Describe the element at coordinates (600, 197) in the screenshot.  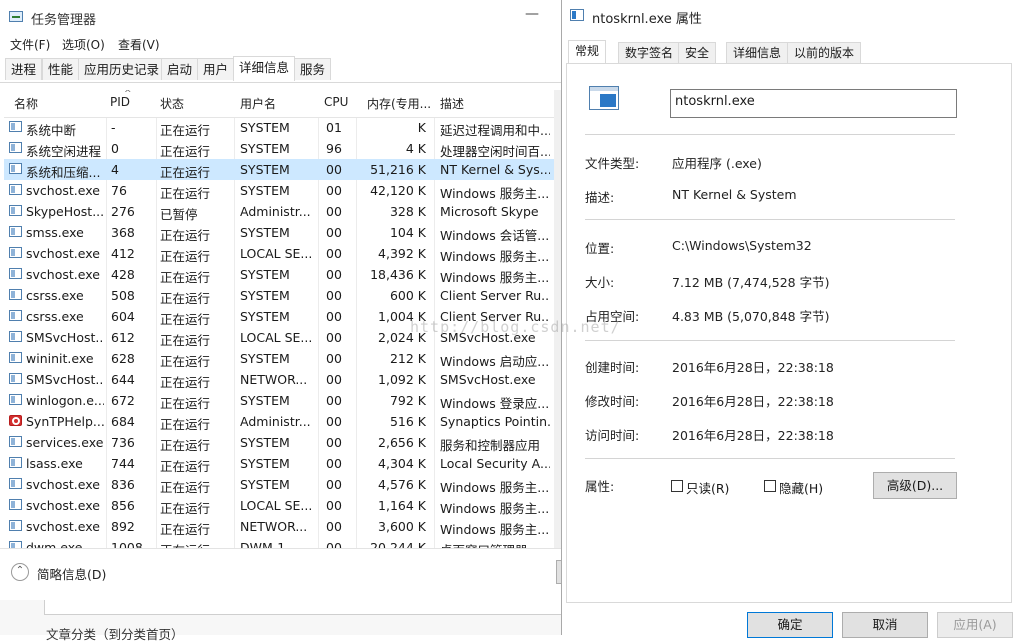
I see `description-label: 描述:` at that location.